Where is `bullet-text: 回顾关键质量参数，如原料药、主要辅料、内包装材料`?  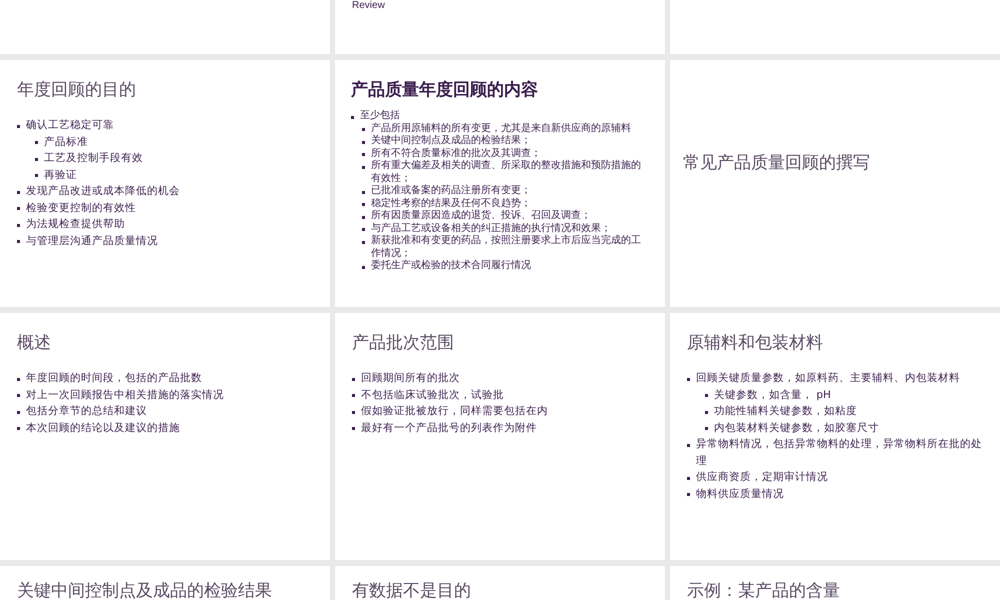
bullet-text: 回顾关键质量参数，如原料药、主要辅料、内包装材料 is located at coordinates (828, 378).